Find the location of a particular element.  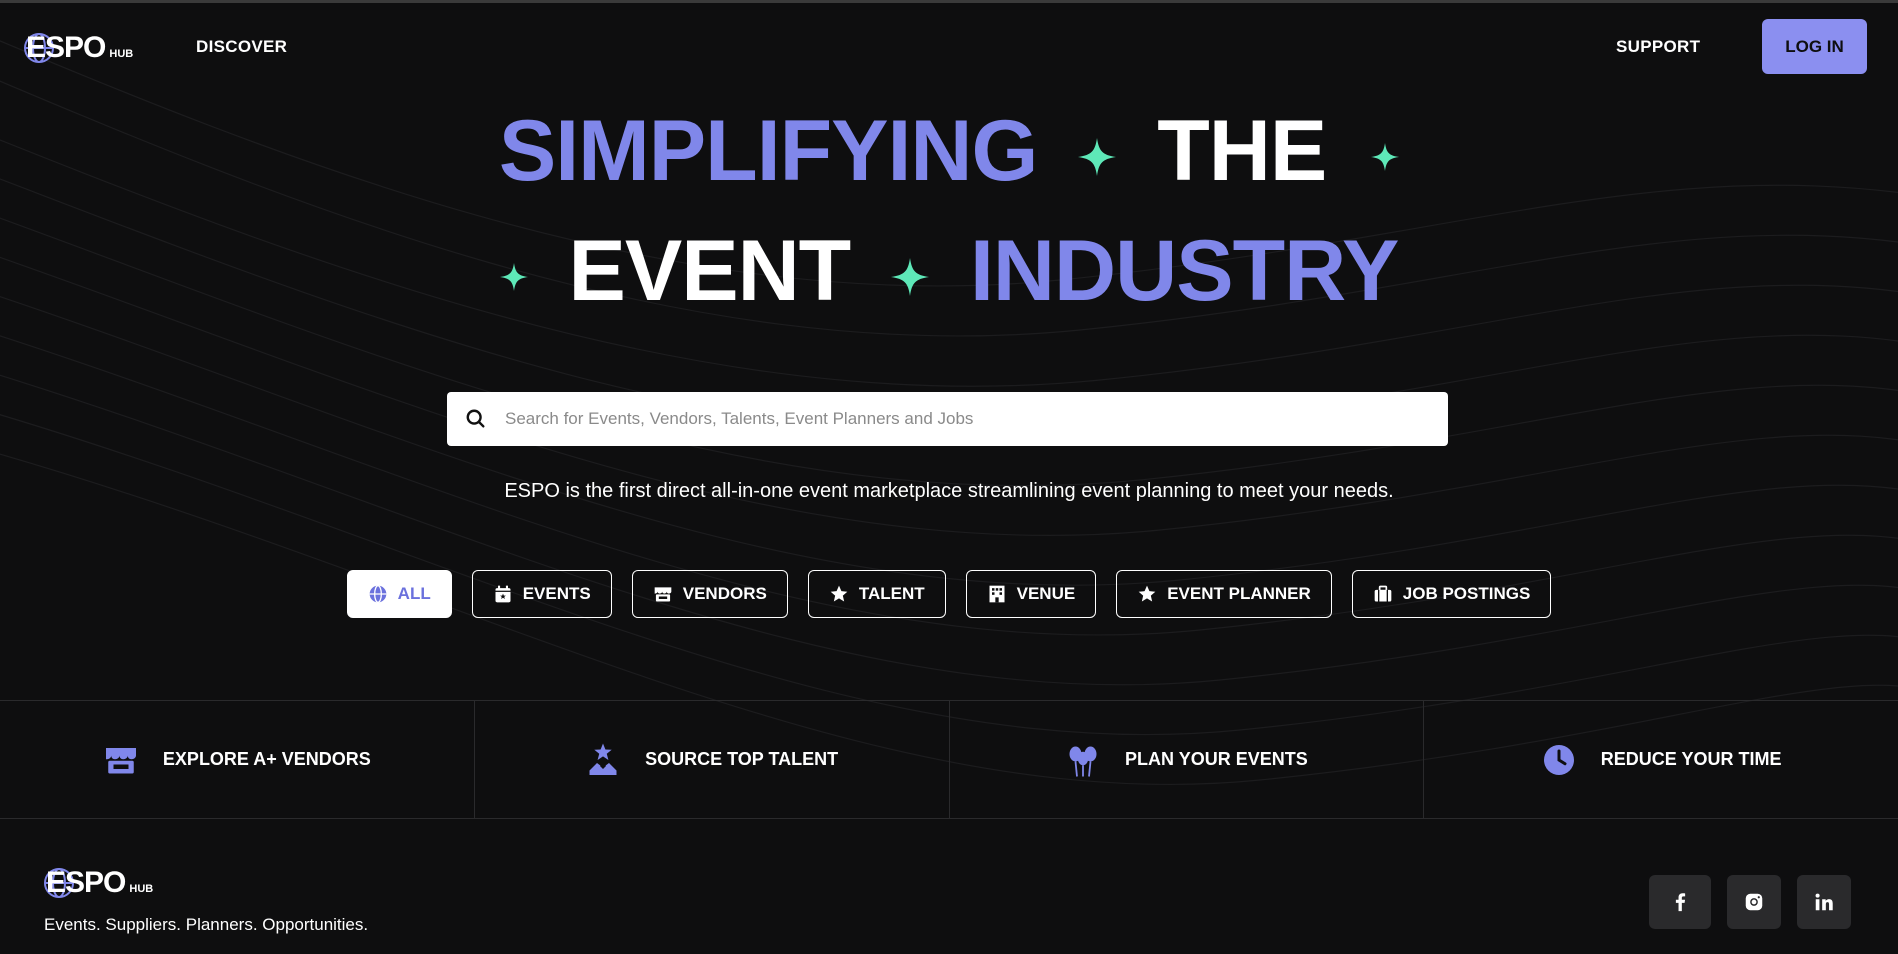

filter-event-planner: EVENT PLANNER is located at coordinates (1224, 594).